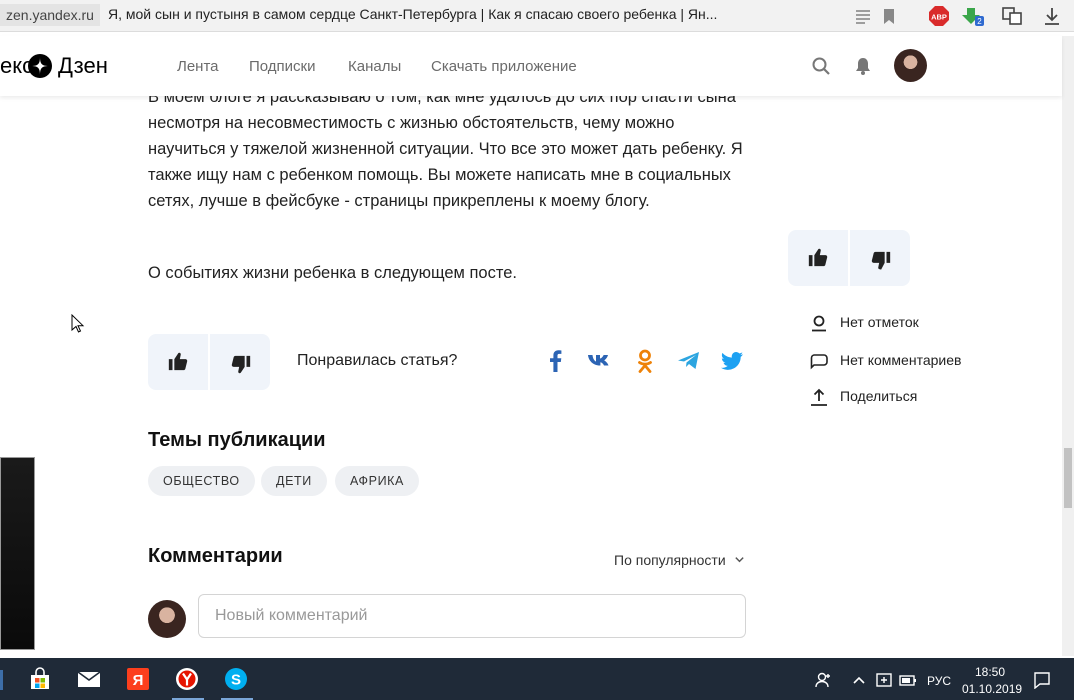 The image size is (1074, 700). Describe the element at coordinates (187, 679) in the screenshot. I see `yandex-browser-icon` at that location.